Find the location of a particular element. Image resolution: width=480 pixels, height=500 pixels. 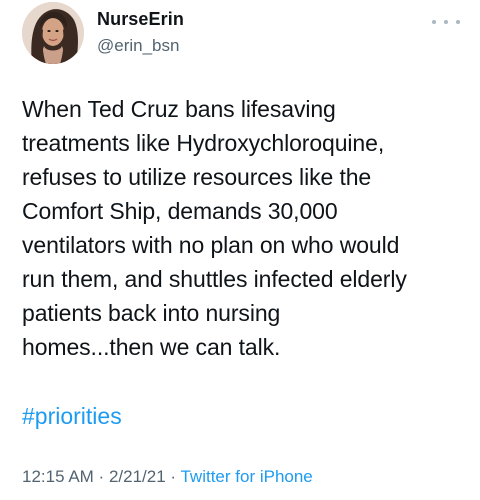

hashtag-link: #priorities is located at coordinates (72, 416).